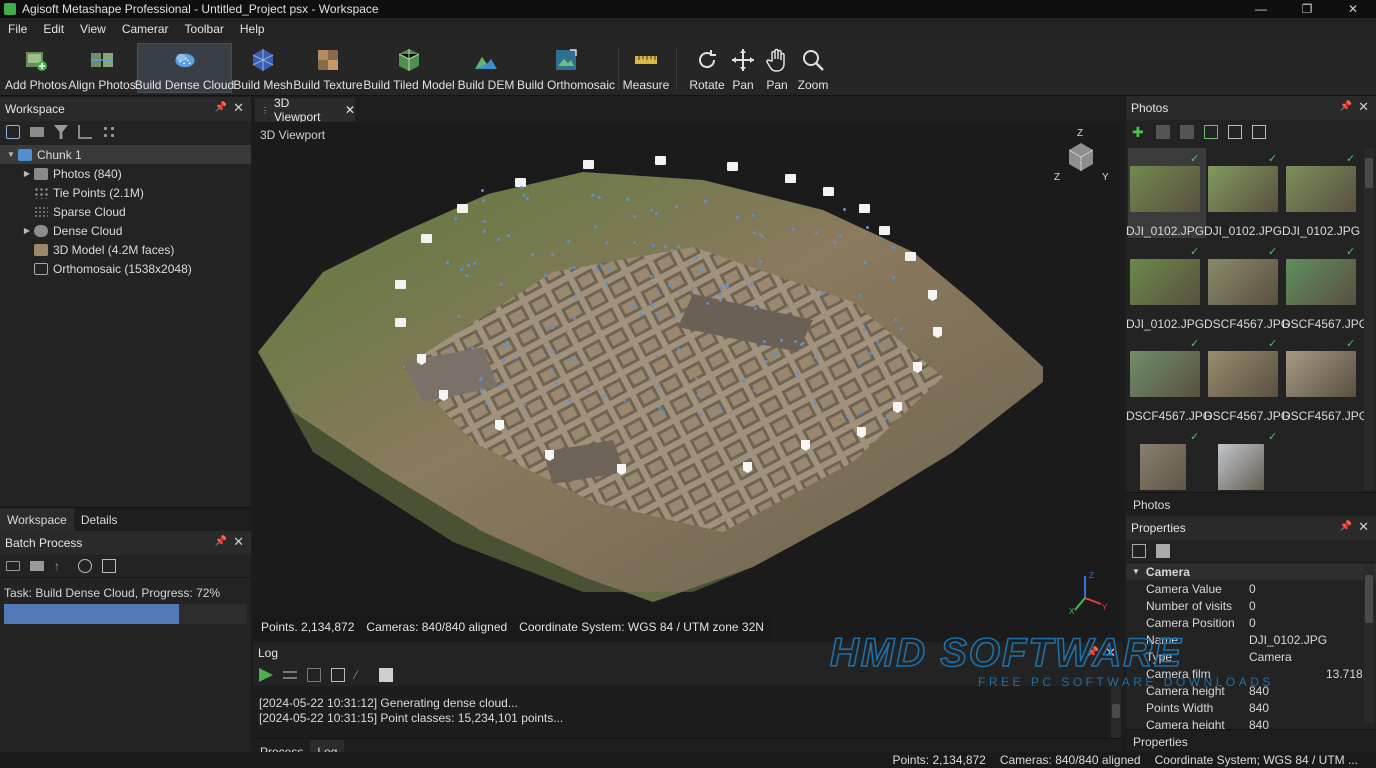 The image size is (1376, 768). Describe the element at coordinates (290, 675) in the screenshot. I see `list-icon` at that location.